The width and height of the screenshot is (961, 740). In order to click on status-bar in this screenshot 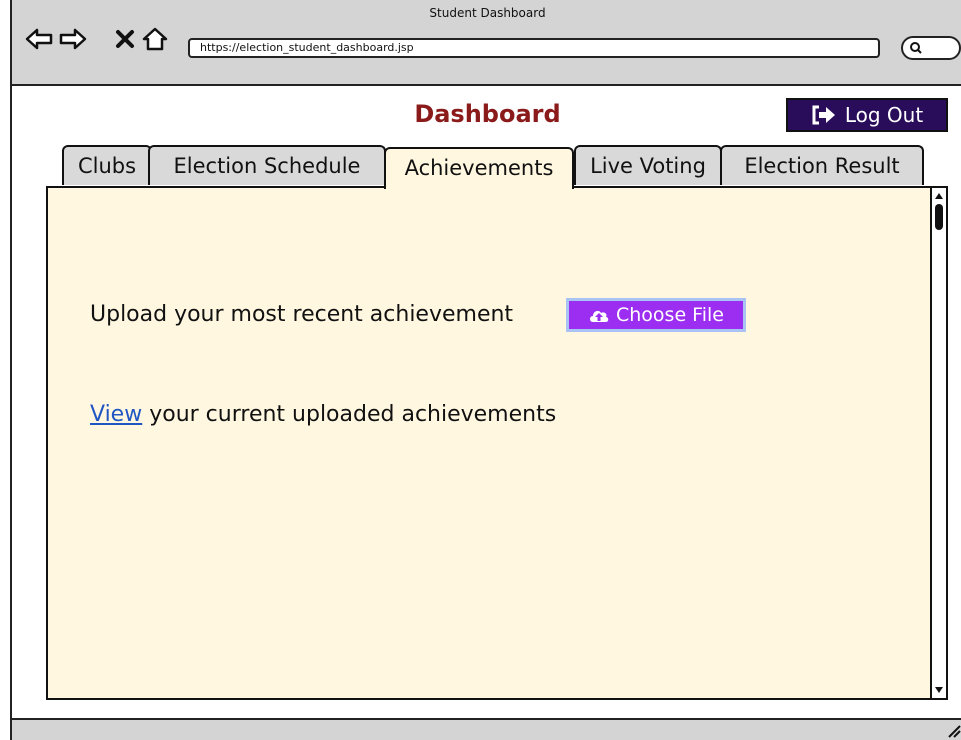, I will do `click(486, 729)`.